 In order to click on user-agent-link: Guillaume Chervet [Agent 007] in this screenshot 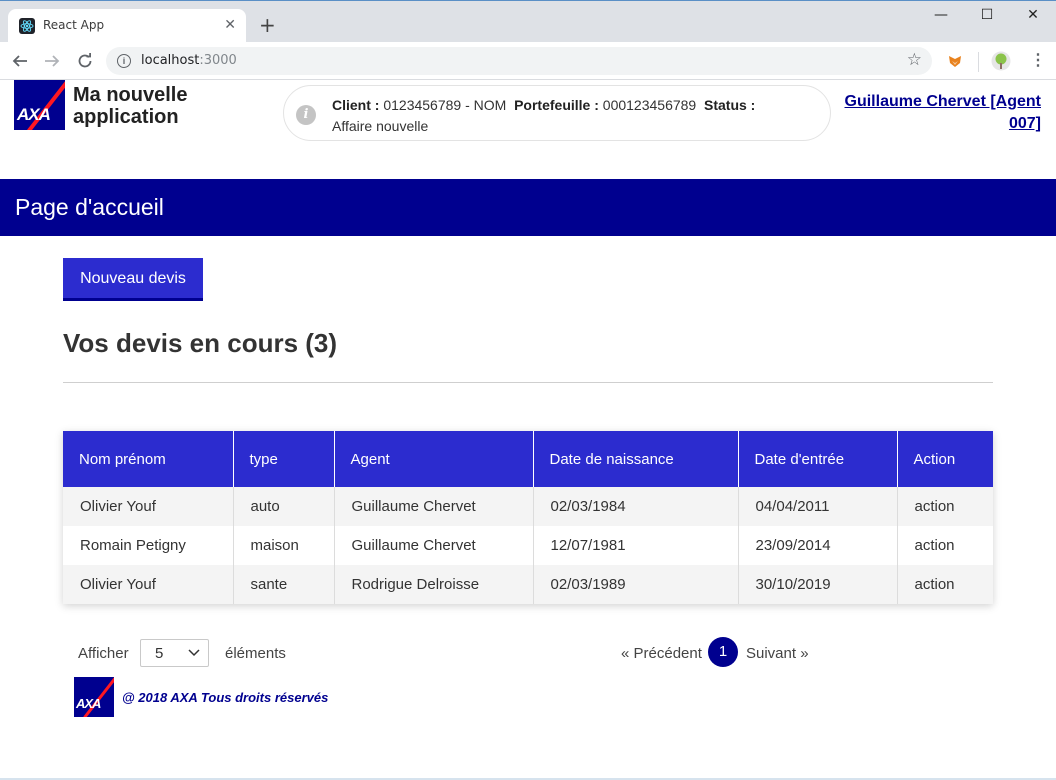, I will do `click(931, 113)`.